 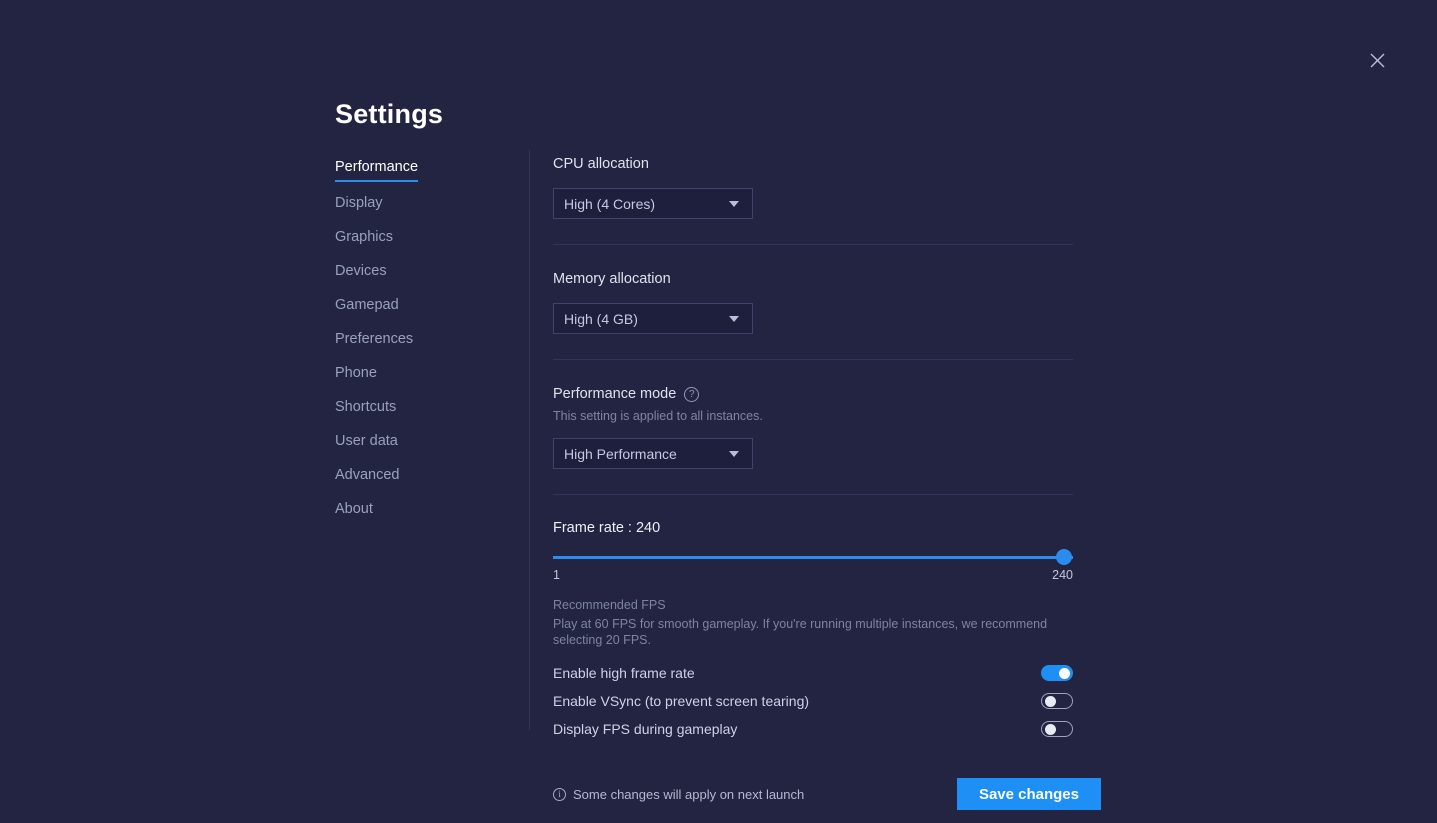 What do you see at coordinates (609, 605) in the screenshot?
I see `recommended-fps-heading: Recommended FPS` at bounding box center [609, 605].